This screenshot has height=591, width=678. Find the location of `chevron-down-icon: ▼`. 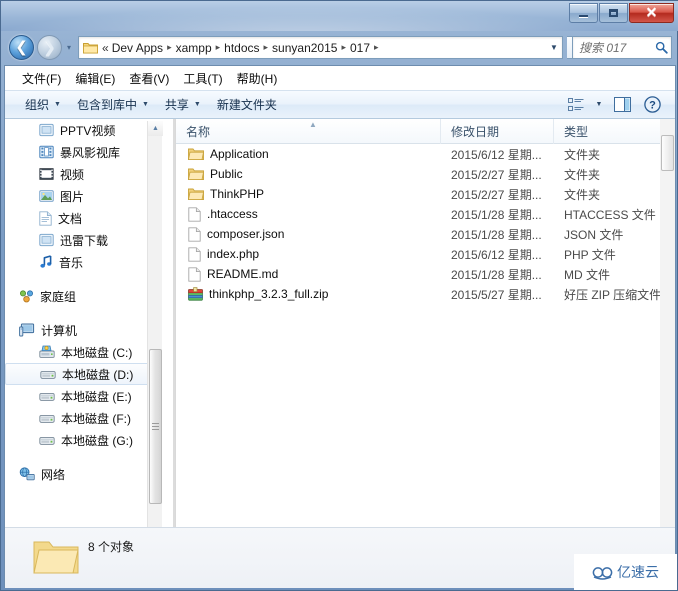

chevron-down-icon: ▼ is located at coordinates (57, 104).